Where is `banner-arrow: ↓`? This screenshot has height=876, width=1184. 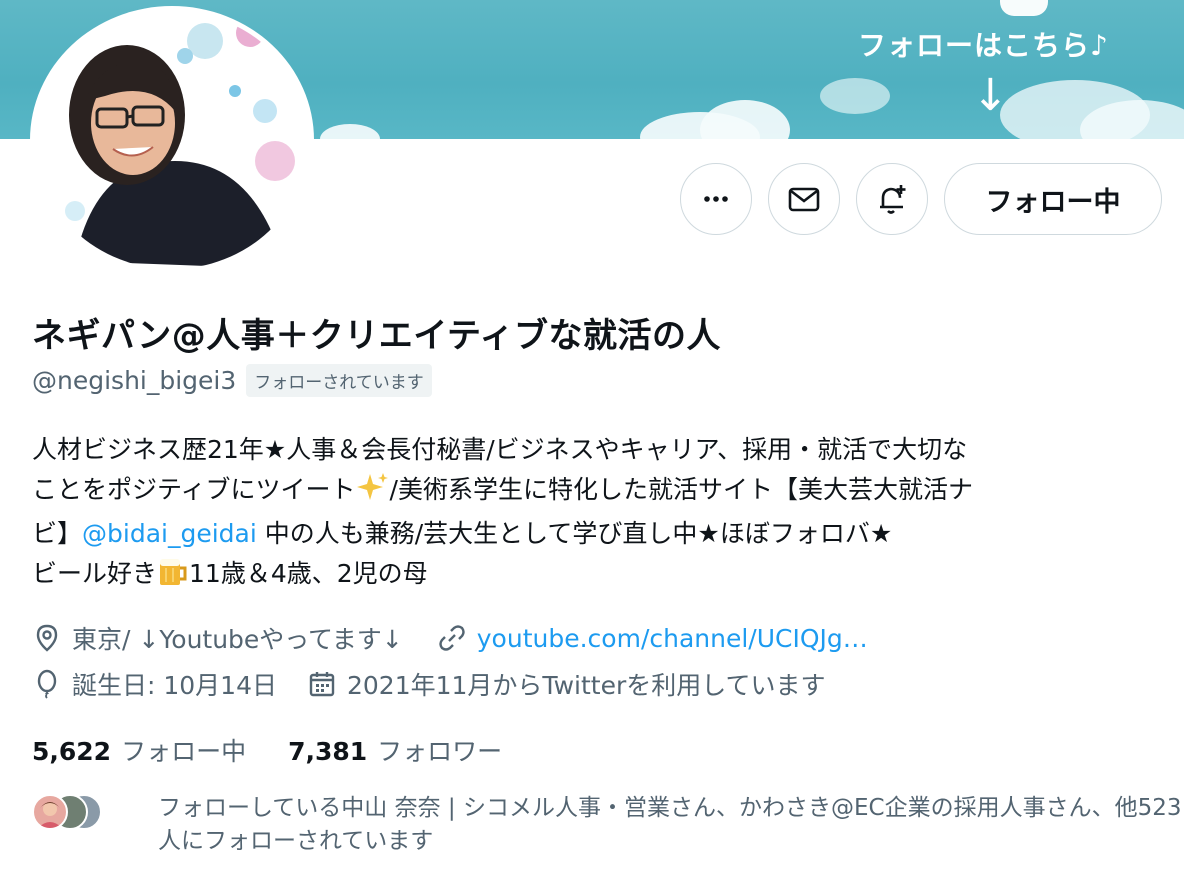 banner-arrow: ↓ is located at coordinates (990, 95).